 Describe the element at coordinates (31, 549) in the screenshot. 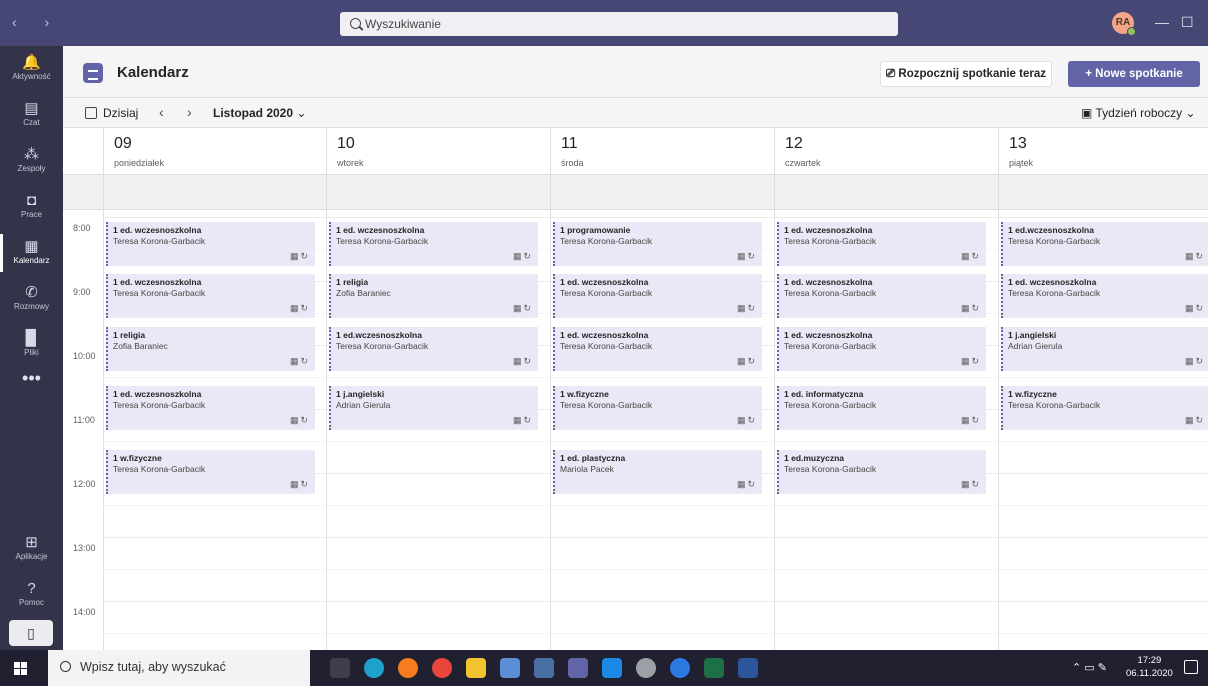

I see `rail-item: ⊞ Aplikacje` at that location.